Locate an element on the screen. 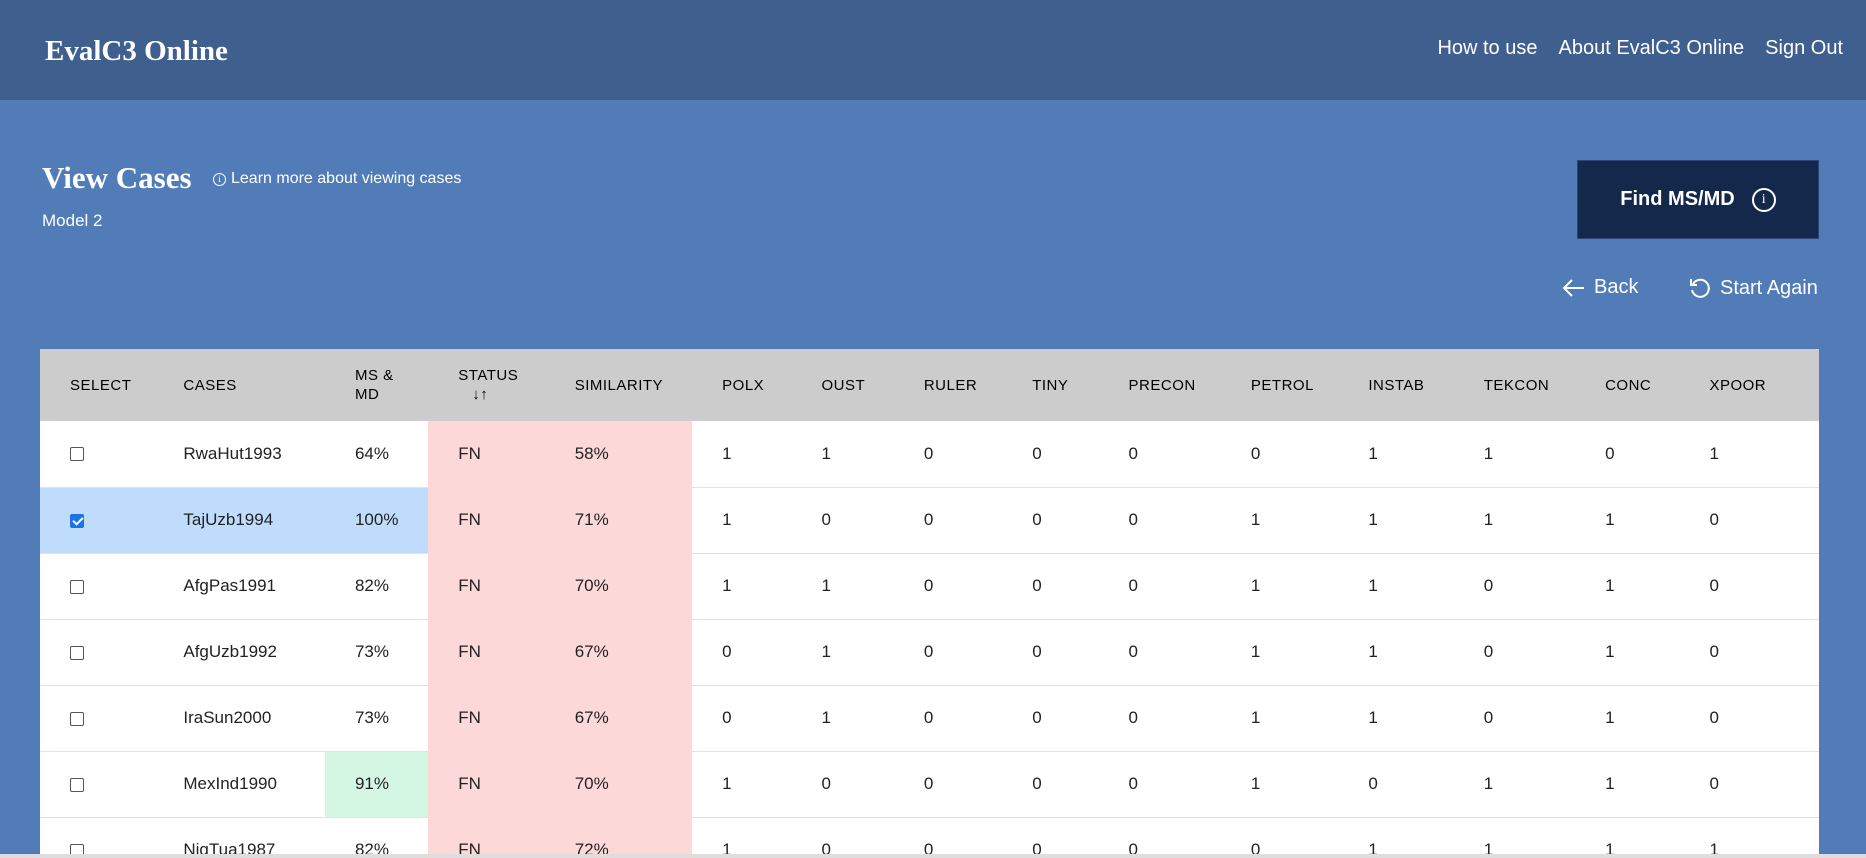  table-row: AfgUzb1992 73% FN 67% 0 1 0 0 0 1 1 0 1 0 is located at coordinates (929, 652).